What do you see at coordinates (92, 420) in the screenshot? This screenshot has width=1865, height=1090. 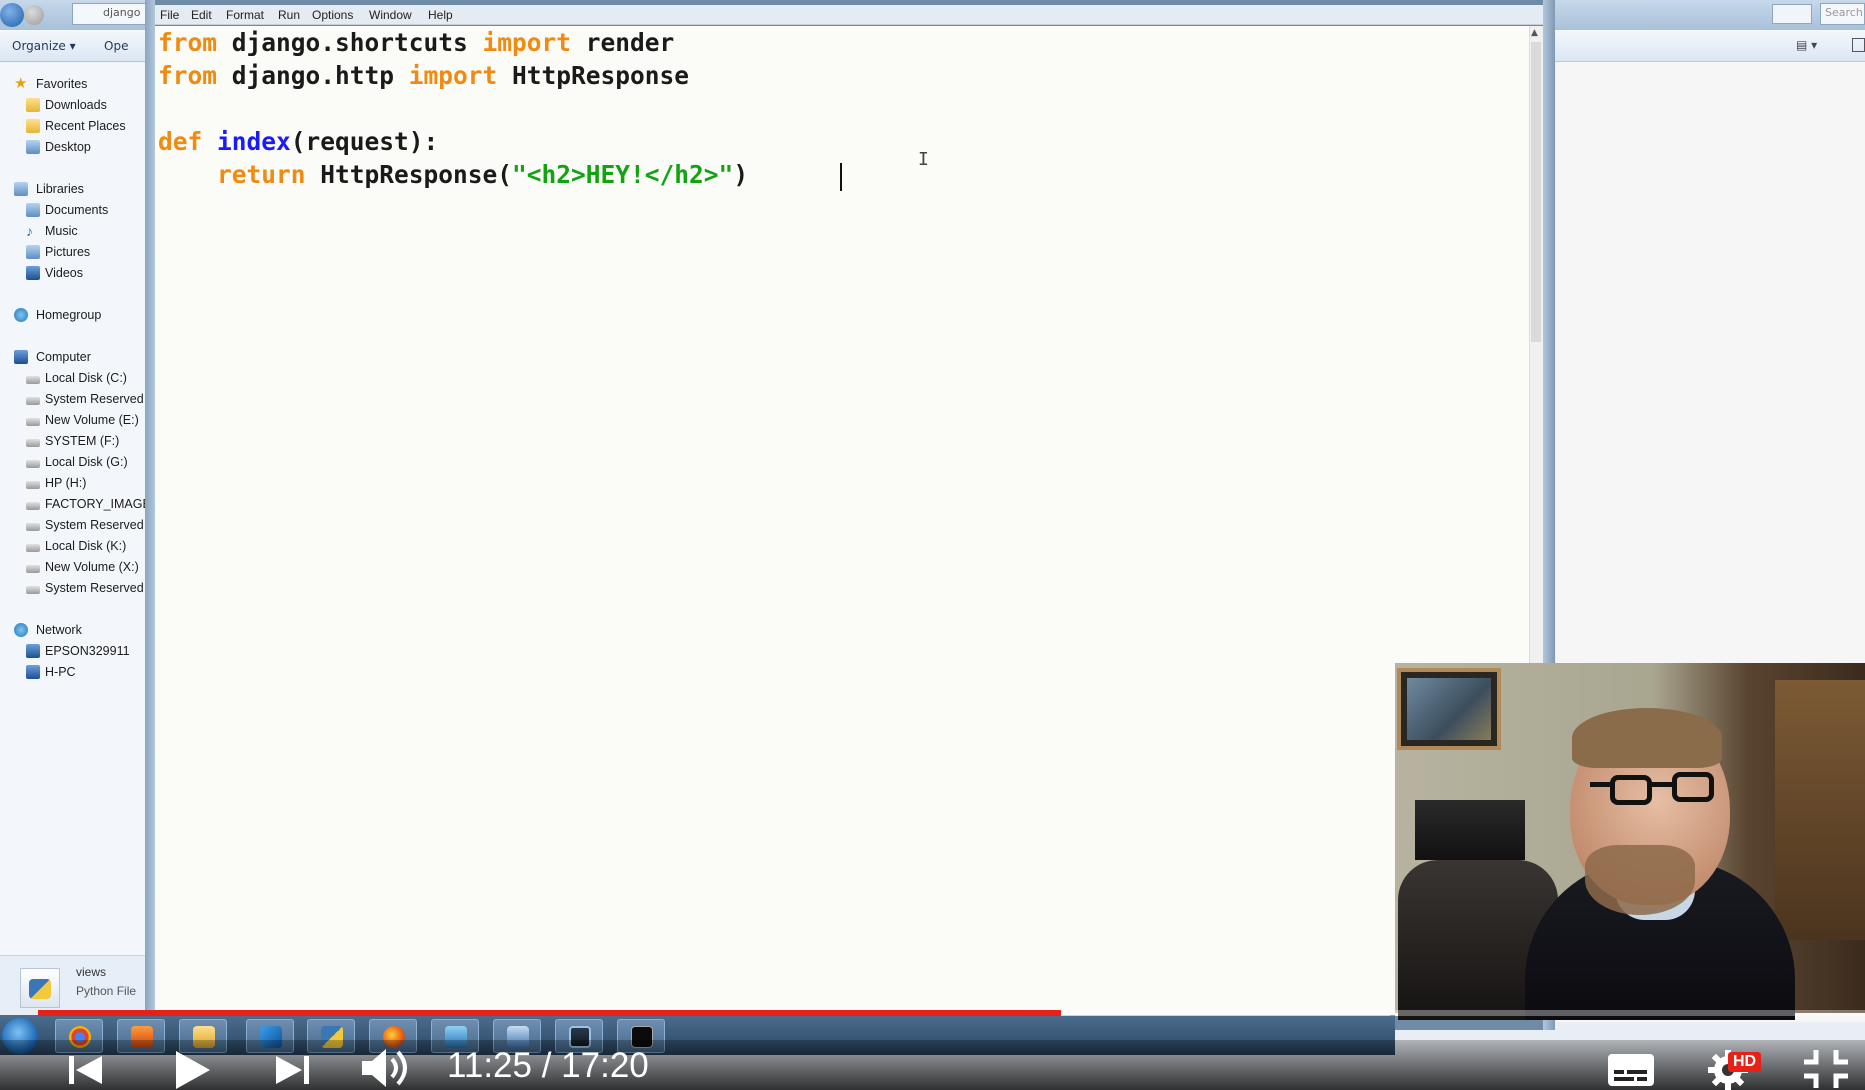 I see `nav-item-label: New Volume (E:)` at bounding box center [92, 420].